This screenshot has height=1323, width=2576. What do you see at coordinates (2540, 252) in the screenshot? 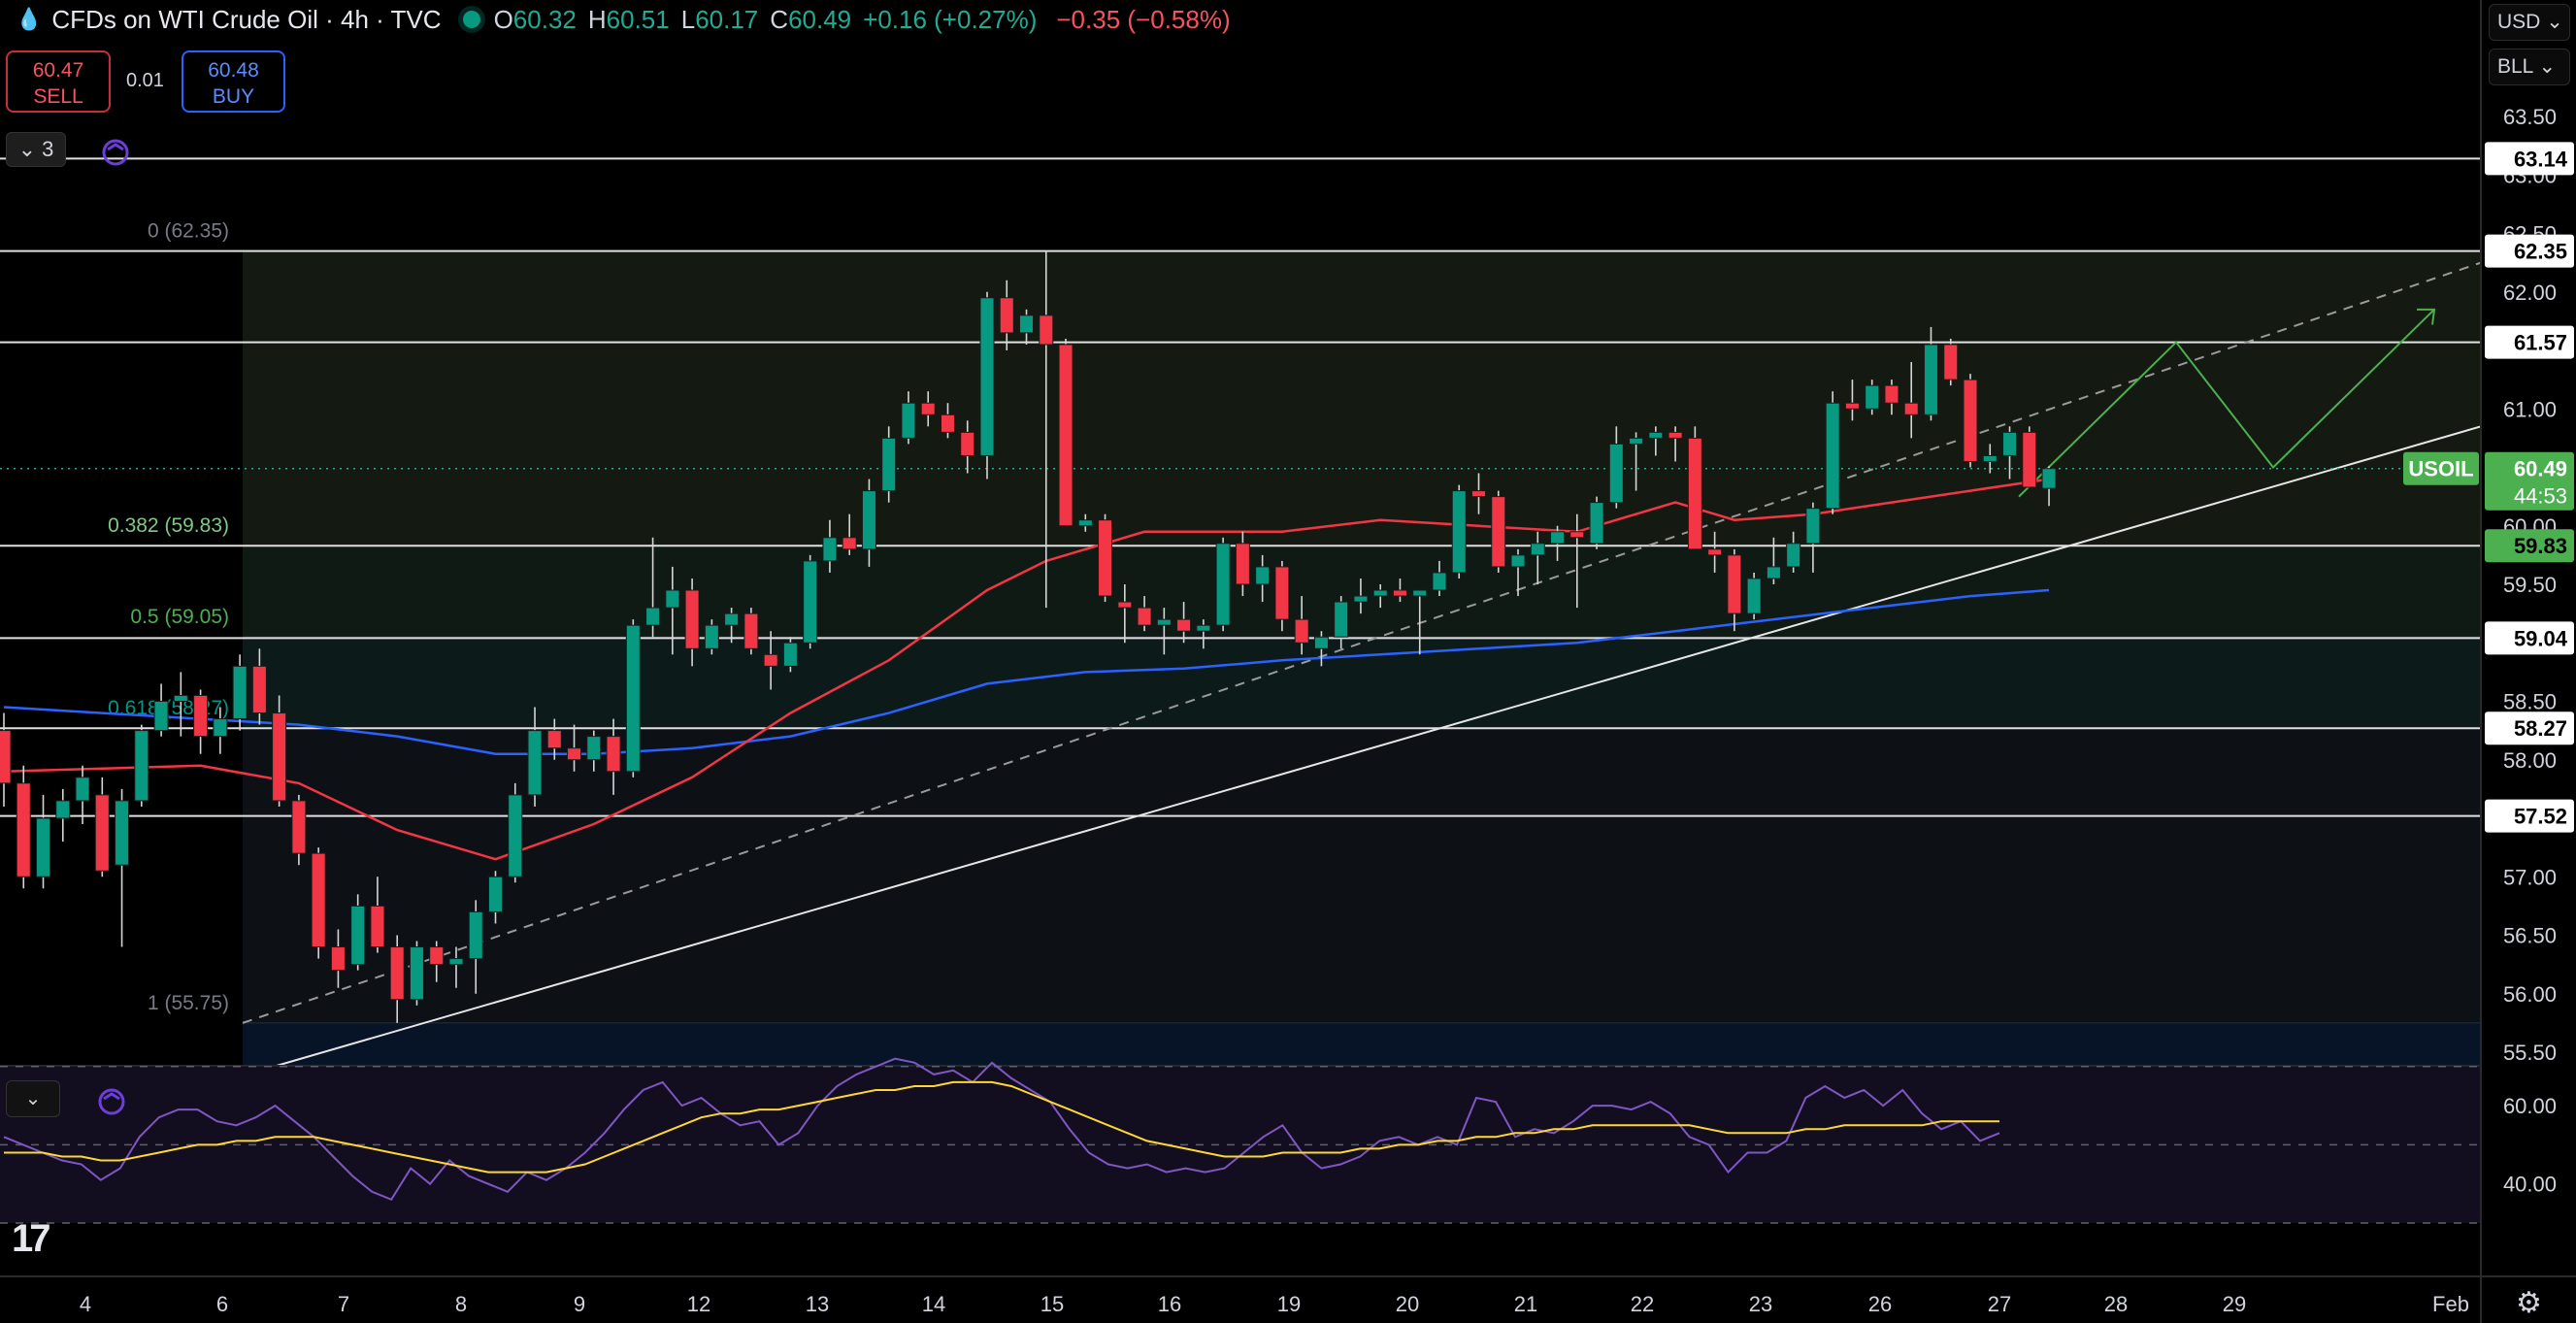
I see `level-price-label: 62.35` at bounding box center [2540, 252].